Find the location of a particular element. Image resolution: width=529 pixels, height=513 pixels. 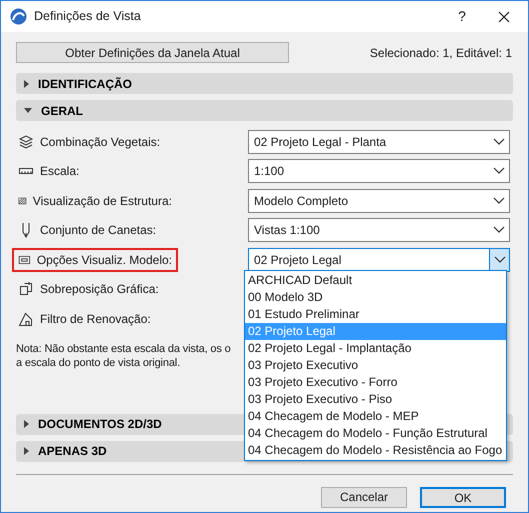

note-text: a escala do ponto de vista original. is located at coordinates (98, 363).